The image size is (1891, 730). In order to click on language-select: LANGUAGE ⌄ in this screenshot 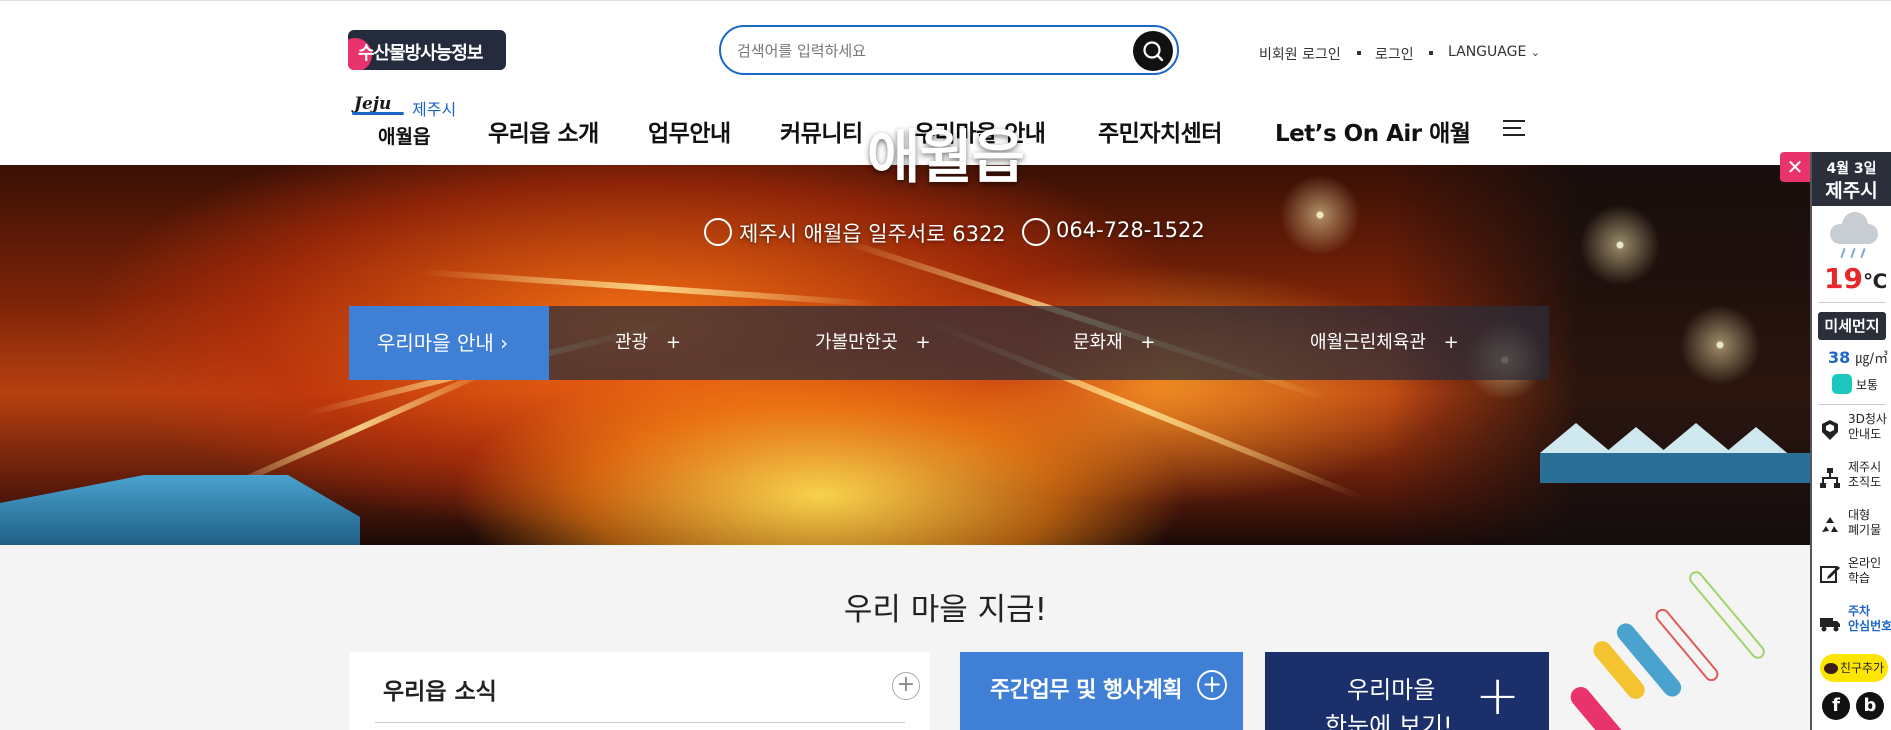, I will do `click(1494, 52)`.